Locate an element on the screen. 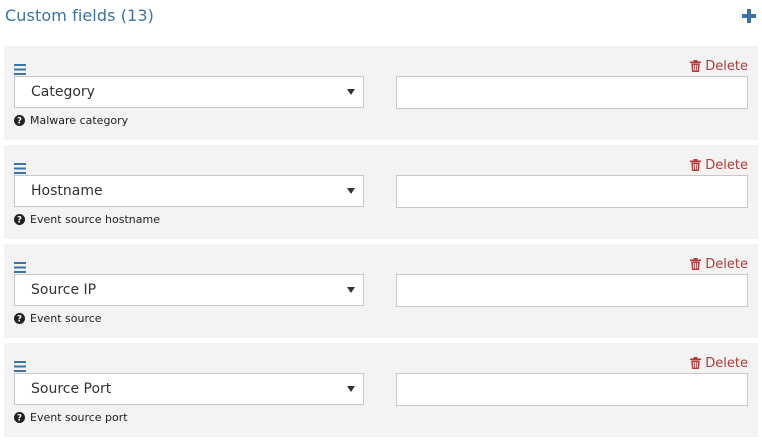  field-type-value: Source Port is located at coordinates (71, 389).